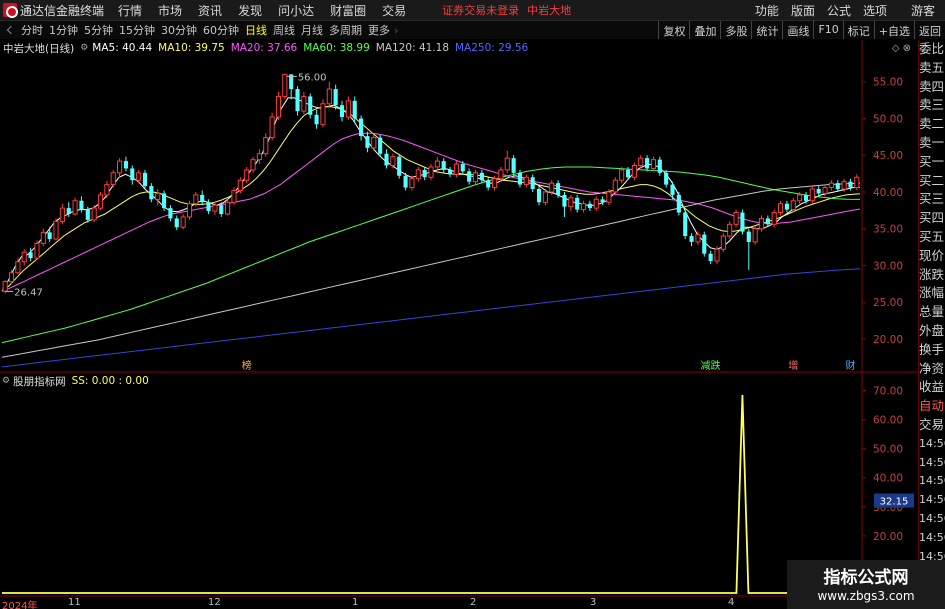 The width and height of the screenshot is (945, 609). Describe the element at coordinates (888, 421) in the screenshot. I see `indicator-tick-label: 60.00` at that location.